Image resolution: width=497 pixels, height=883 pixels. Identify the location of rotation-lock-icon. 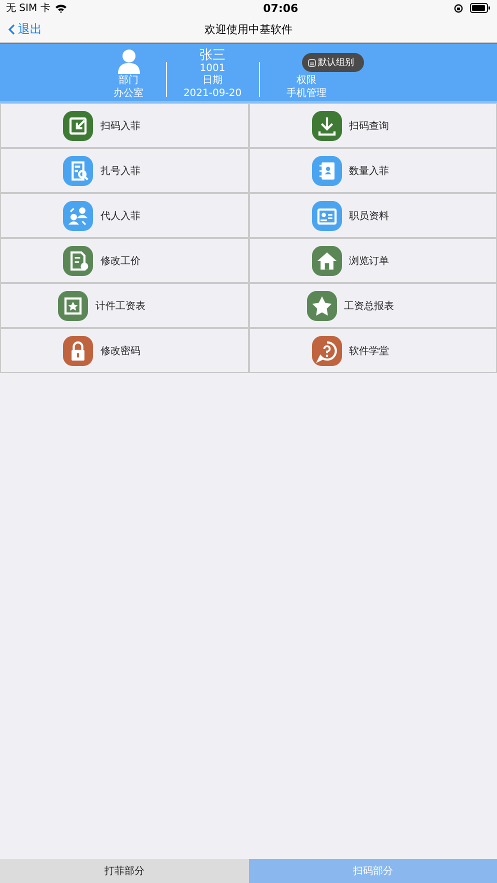
(458, 8).